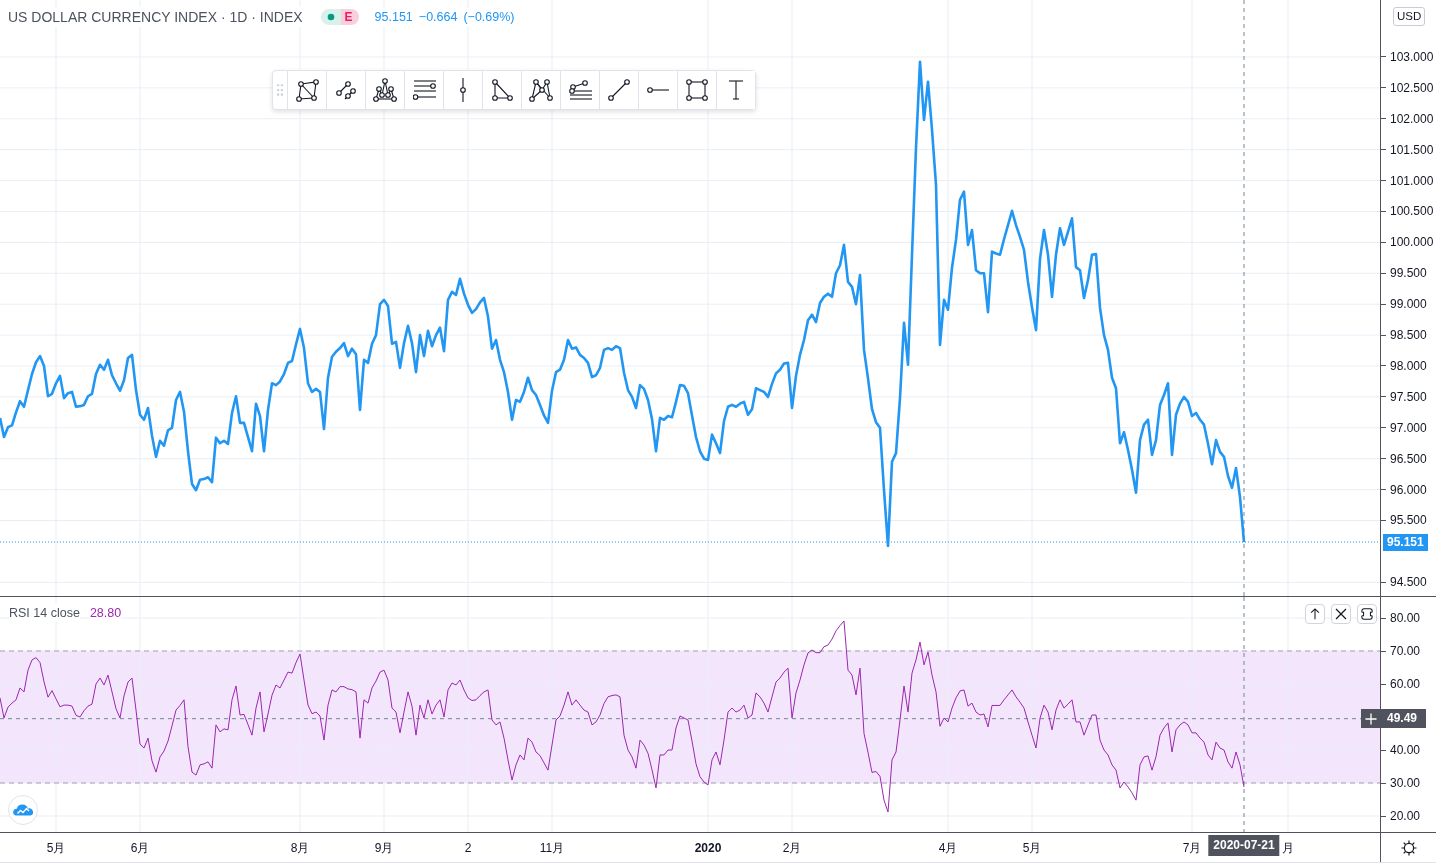 The image size is (1436, 866). What do you see at coordinates (1401, 750) in the screenshot?
I see `rsi-axis-label: 40.00` at bounding box center [1401, 750].